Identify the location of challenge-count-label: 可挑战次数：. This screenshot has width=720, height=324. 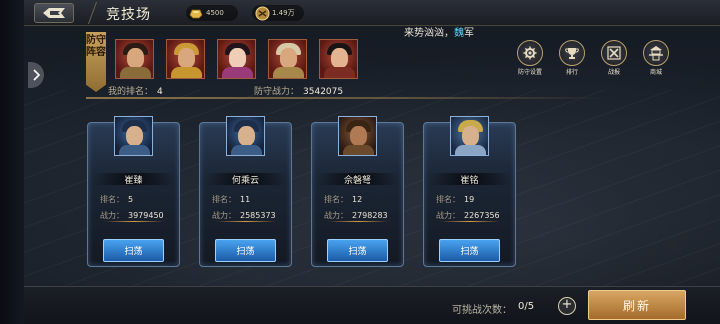
(482, 310).